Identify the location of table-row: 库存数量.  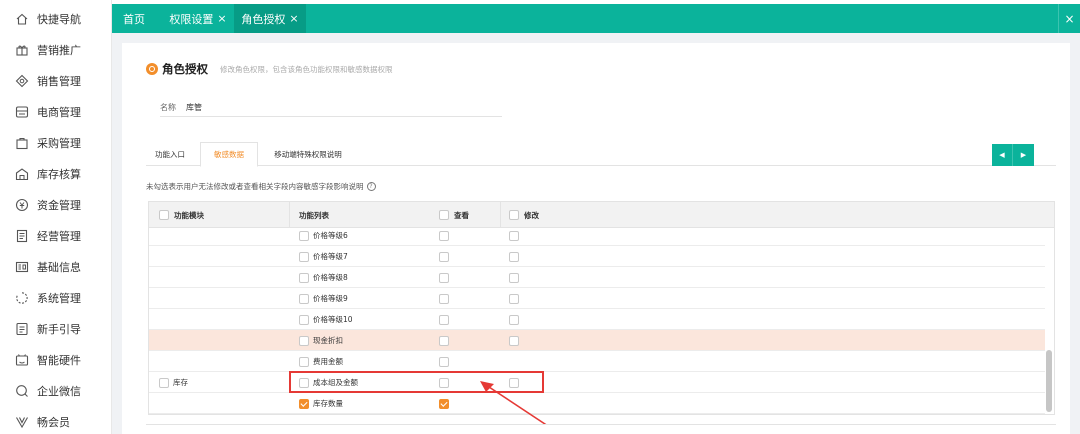
(597, 403).